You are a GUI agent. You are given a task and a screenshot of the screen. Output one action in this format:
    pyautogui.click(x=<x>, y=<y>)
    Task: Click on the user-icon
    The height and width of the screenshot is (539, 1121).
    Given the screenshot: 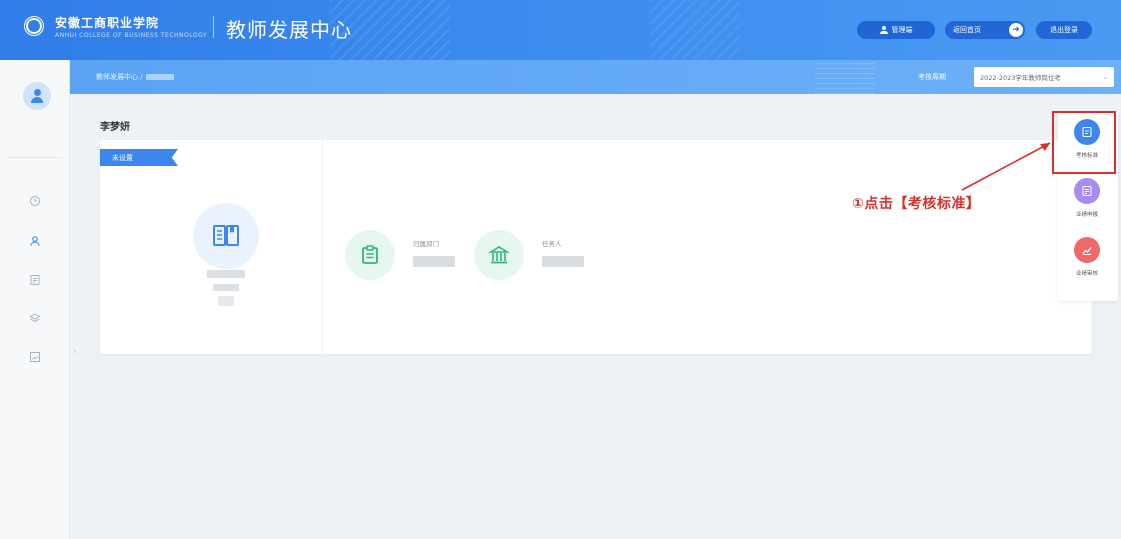 What is the action you would take?
    pyautogui.click(x=883, y=30)
    